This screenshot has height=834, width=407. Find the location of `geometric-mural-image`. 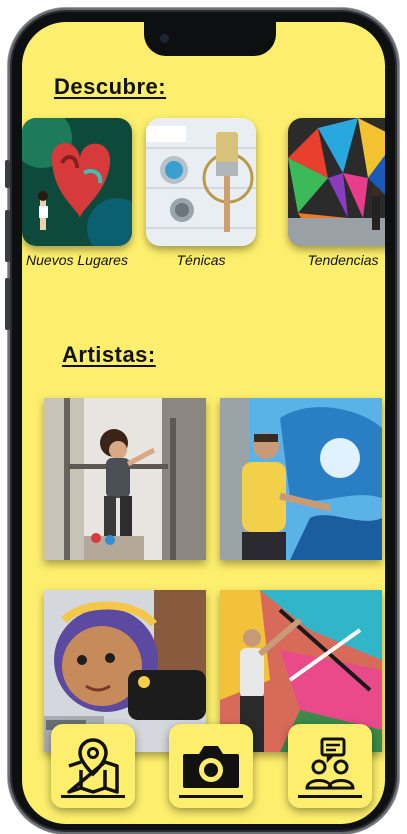

geometric-mural-image is located at coordinates (336, 182).